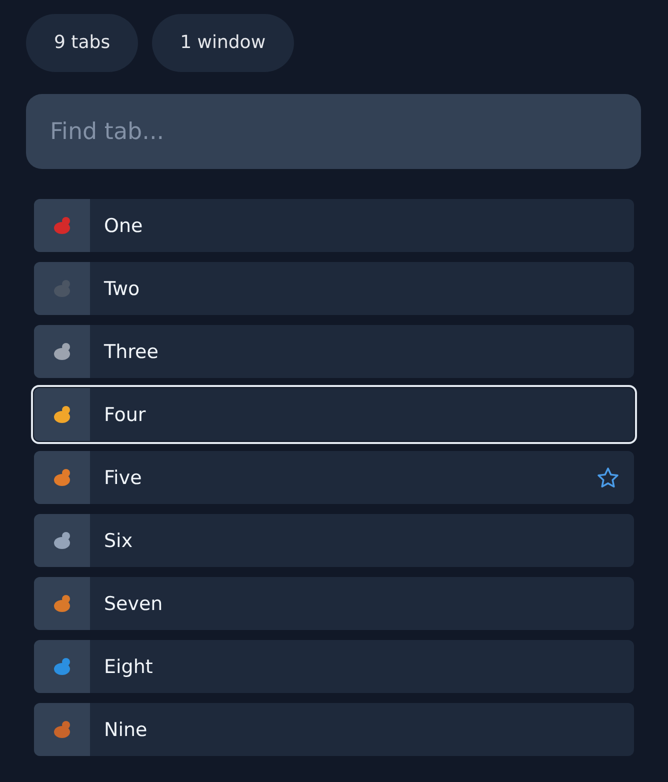  What do you see at coordinates (134, 603) in the screenshot?
I see `tab-title: Seven` at bounding box center [134, 603].